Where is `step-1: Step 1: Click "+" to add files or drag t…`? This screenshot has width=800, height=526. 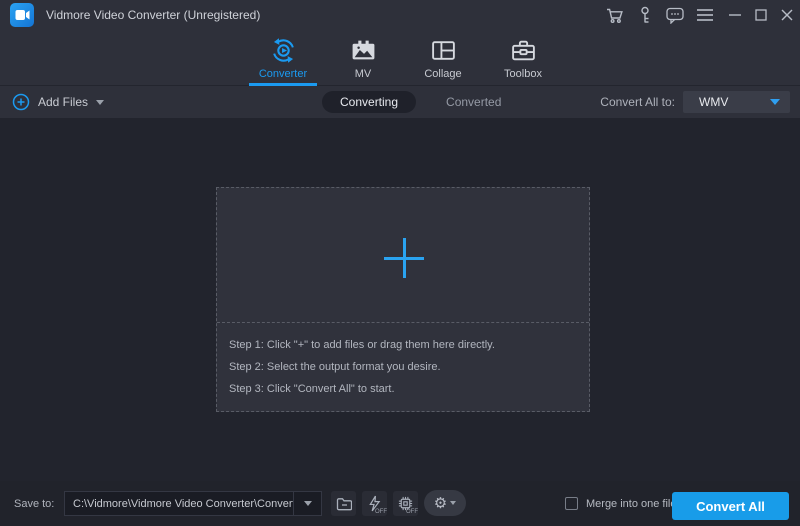 step-1: Step 1: Click "+" to add files or drag t… is located at coordinates (362, 345).